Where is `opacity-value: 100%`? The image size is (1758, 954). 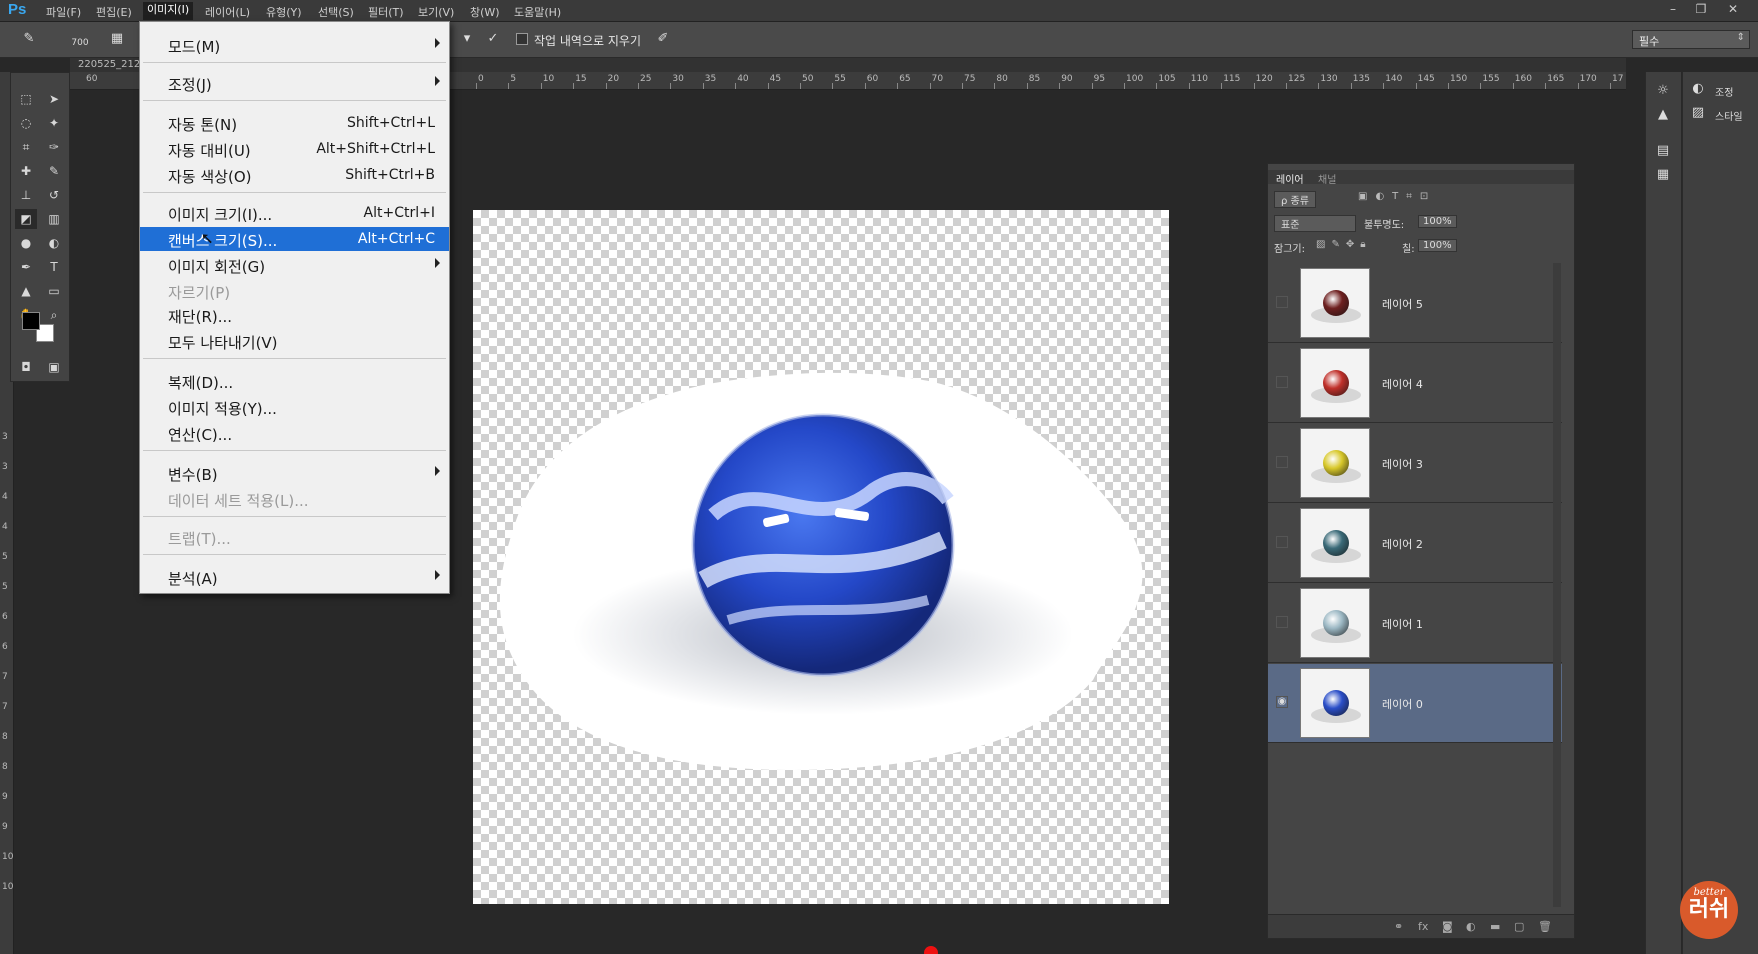 opacity-value: 100% is located at coordinates (1437, 221).